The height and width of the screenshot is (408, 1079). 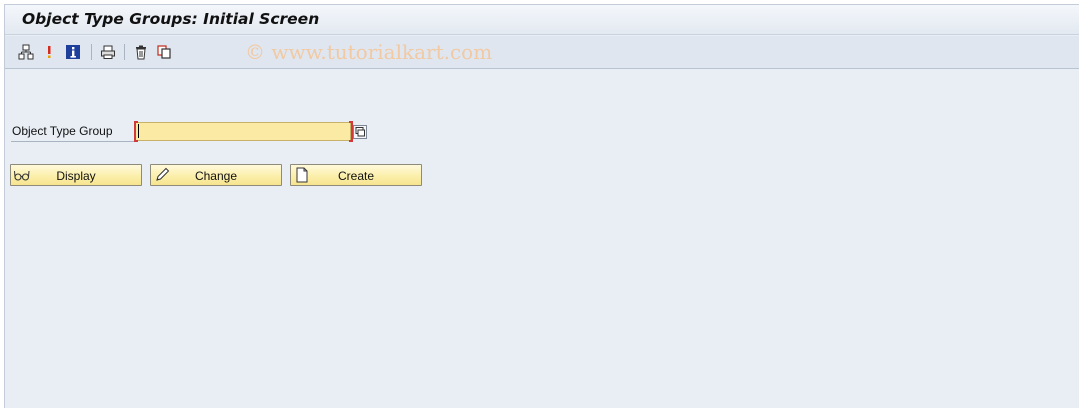 I want to click on change-button: Change, so click(x=216, y=175).